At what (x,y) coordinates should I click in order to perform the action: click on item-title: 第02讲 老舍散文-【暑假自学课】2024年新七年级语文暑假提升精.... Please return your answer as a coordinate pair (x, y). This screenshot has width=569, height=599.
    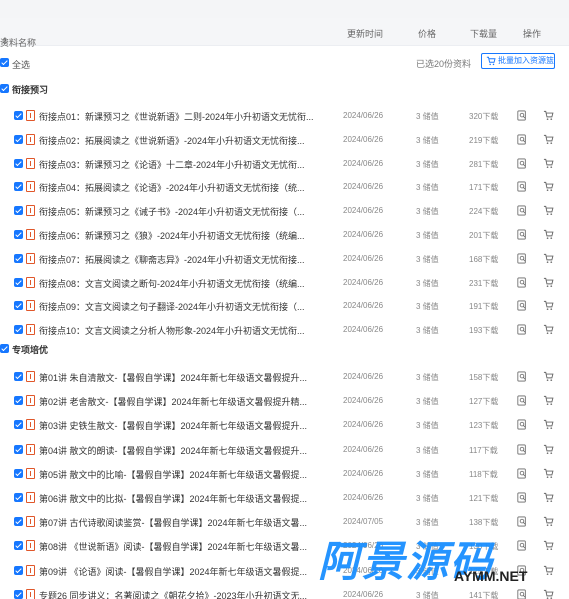
    Looking at the image, I should click on (177, 401).